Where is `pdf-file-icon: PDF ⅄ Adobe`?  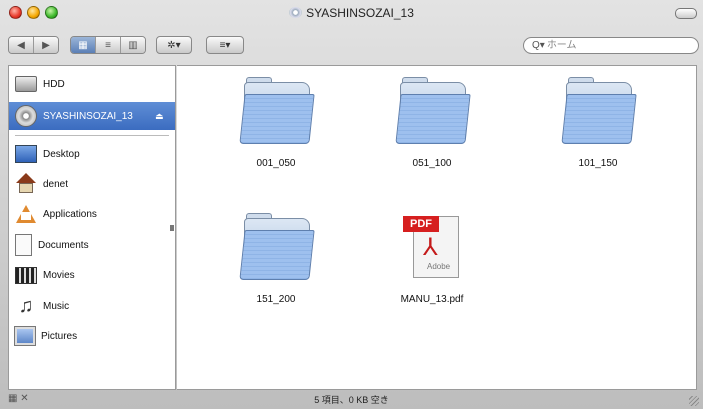 pdf-file-icon: PDF ⅄ Adobe is located at coordinates (432, 247).